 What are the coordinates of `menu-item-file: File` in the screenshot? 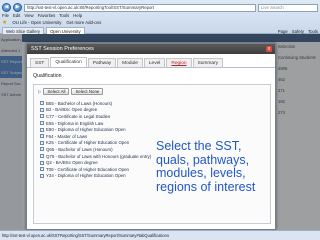 It's located at (5, 15).